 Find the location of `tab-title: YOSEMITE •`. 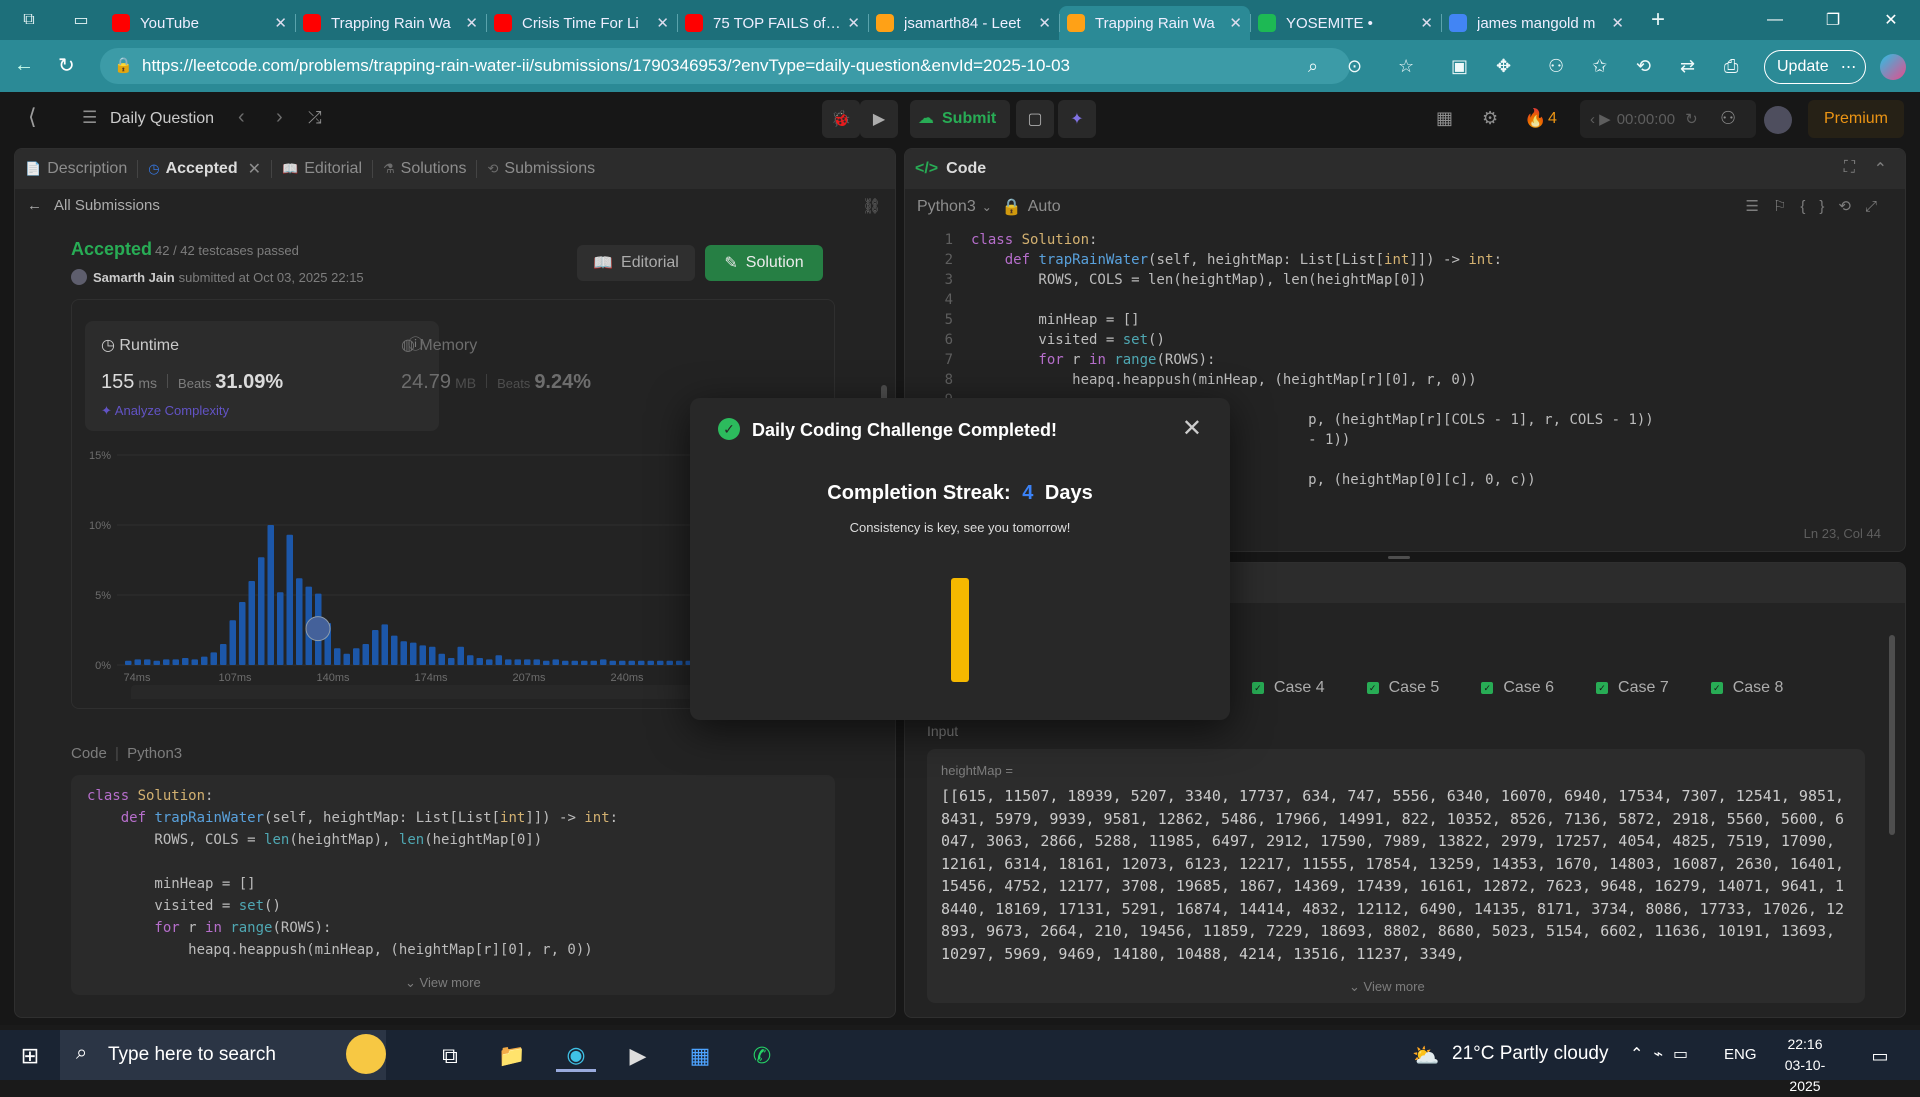

tab-title: YOSEMITE • is located at coordinates (1329, 23).